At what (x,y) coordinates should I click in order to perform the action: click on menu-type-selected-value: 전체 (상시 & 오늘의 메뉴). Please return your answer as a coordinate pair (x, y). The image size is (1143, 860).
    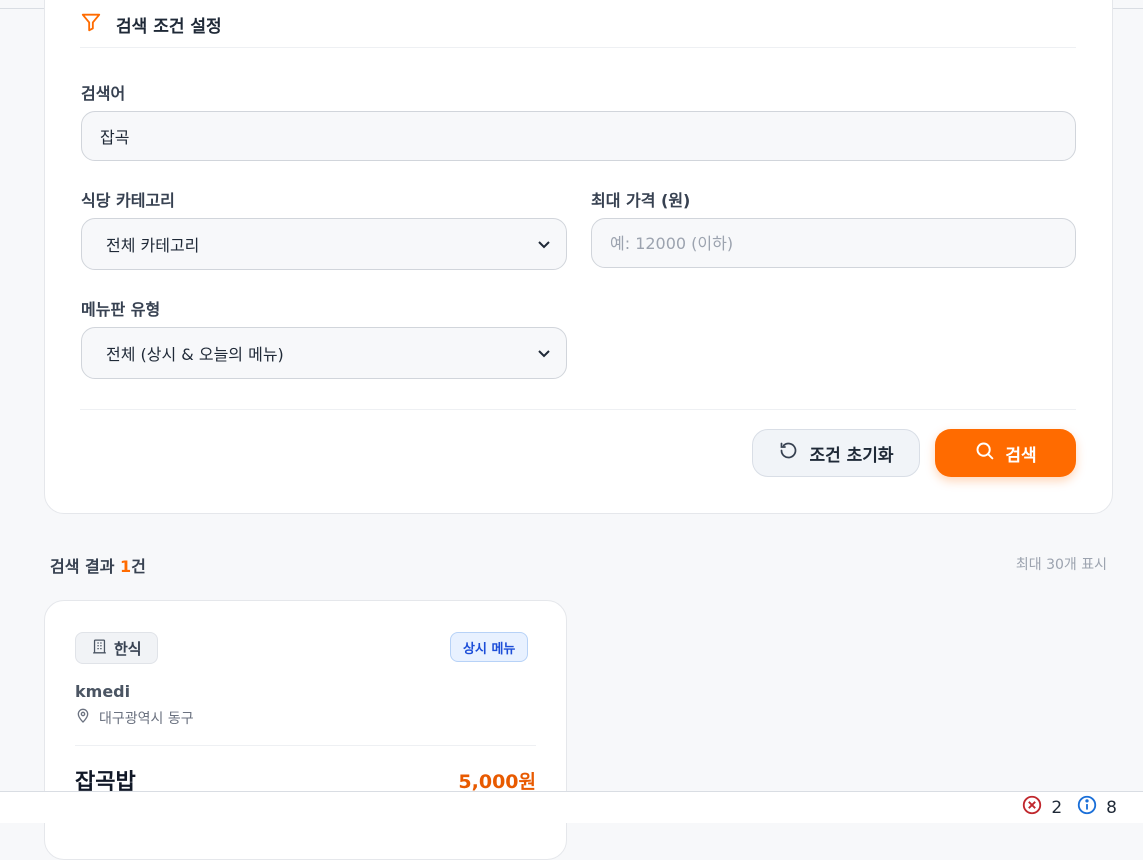
    Looking at the image, I should click on (195, 354).